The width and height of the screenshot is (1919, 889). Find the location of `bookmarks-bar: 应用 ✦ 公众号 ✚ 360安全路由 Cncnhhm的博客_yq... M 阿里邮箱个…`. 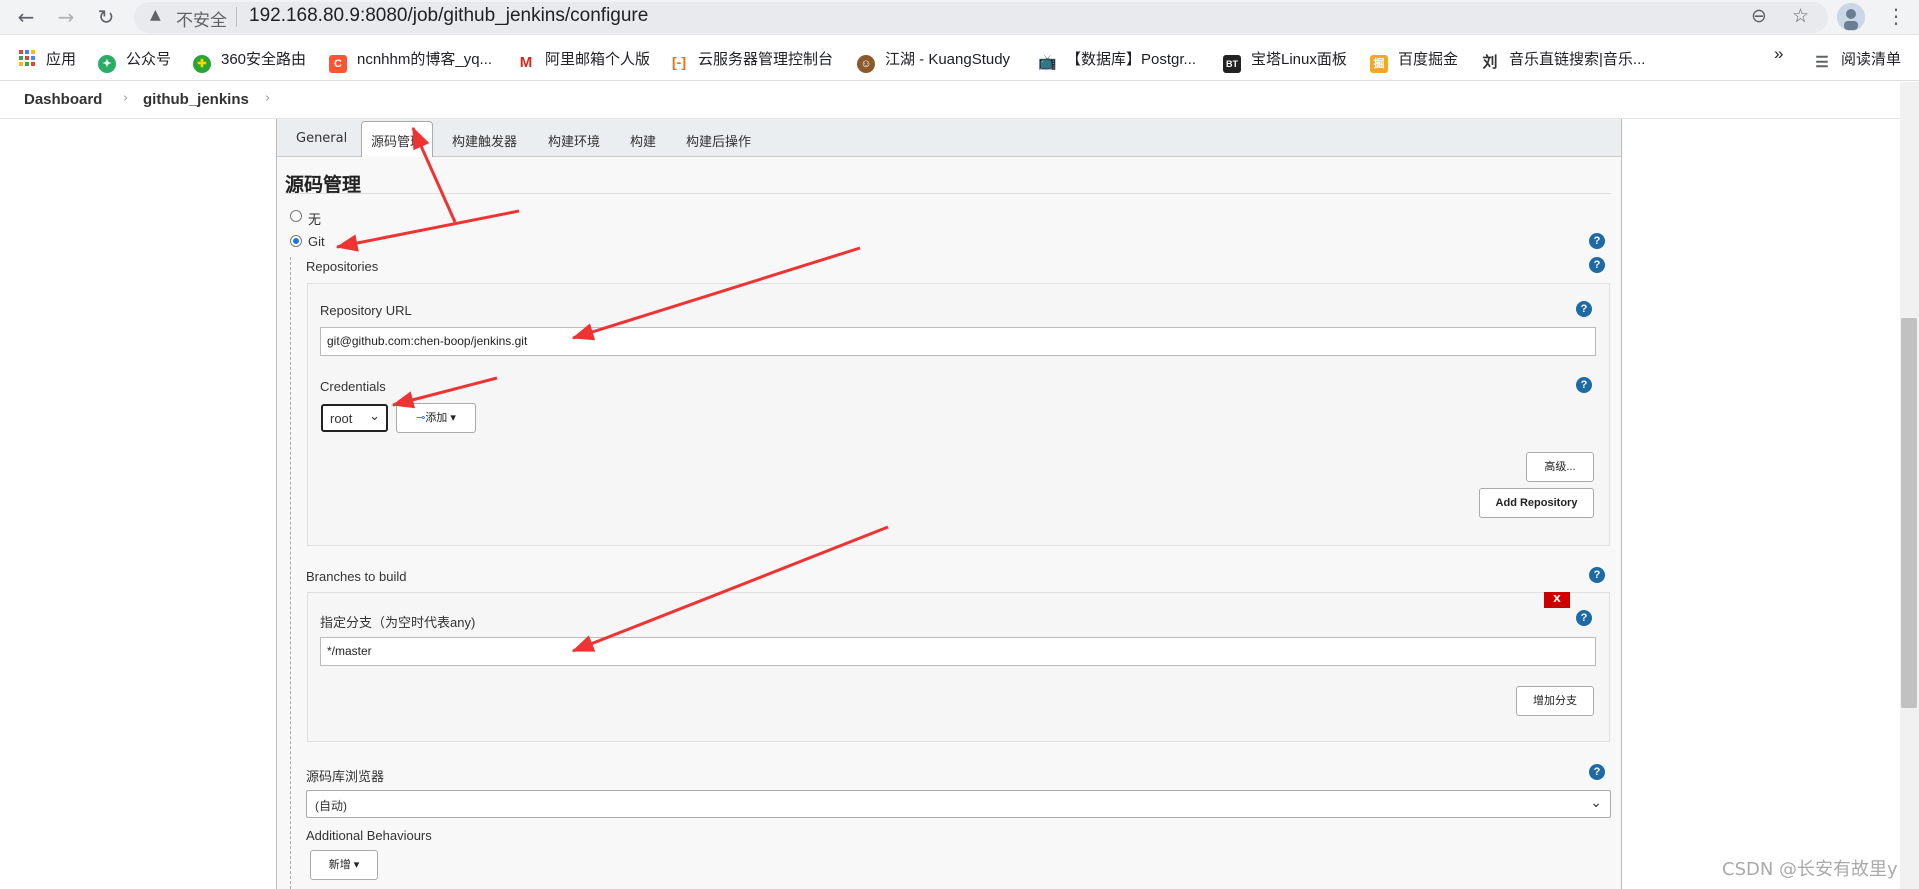

bookmarks-bar: 应用 ✦ 公众号 ✚ 360安全路由 Cncnhhm的博客_yq... M 阿里邮箱个… is located at coordinates (959, 58).